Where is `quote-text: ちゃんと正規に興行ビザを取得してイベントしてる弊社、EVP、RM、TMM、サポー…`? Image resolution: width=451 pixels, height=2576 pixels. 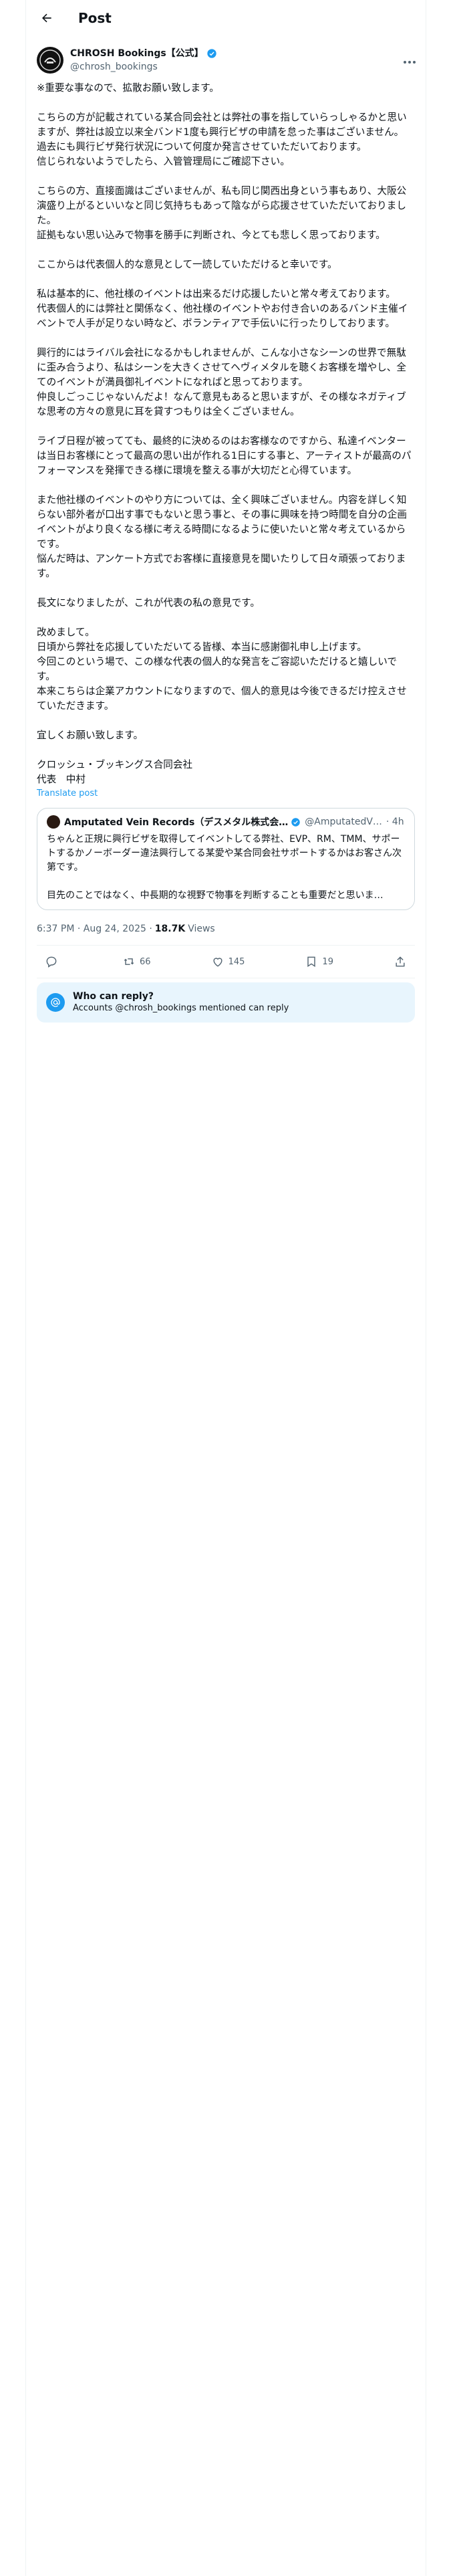 quote-text: ちゃんと正規に興行ビザを取得してイベントしてる弊社、EVP、RM、TMM、サポー… is located at coordinates (224, 867).